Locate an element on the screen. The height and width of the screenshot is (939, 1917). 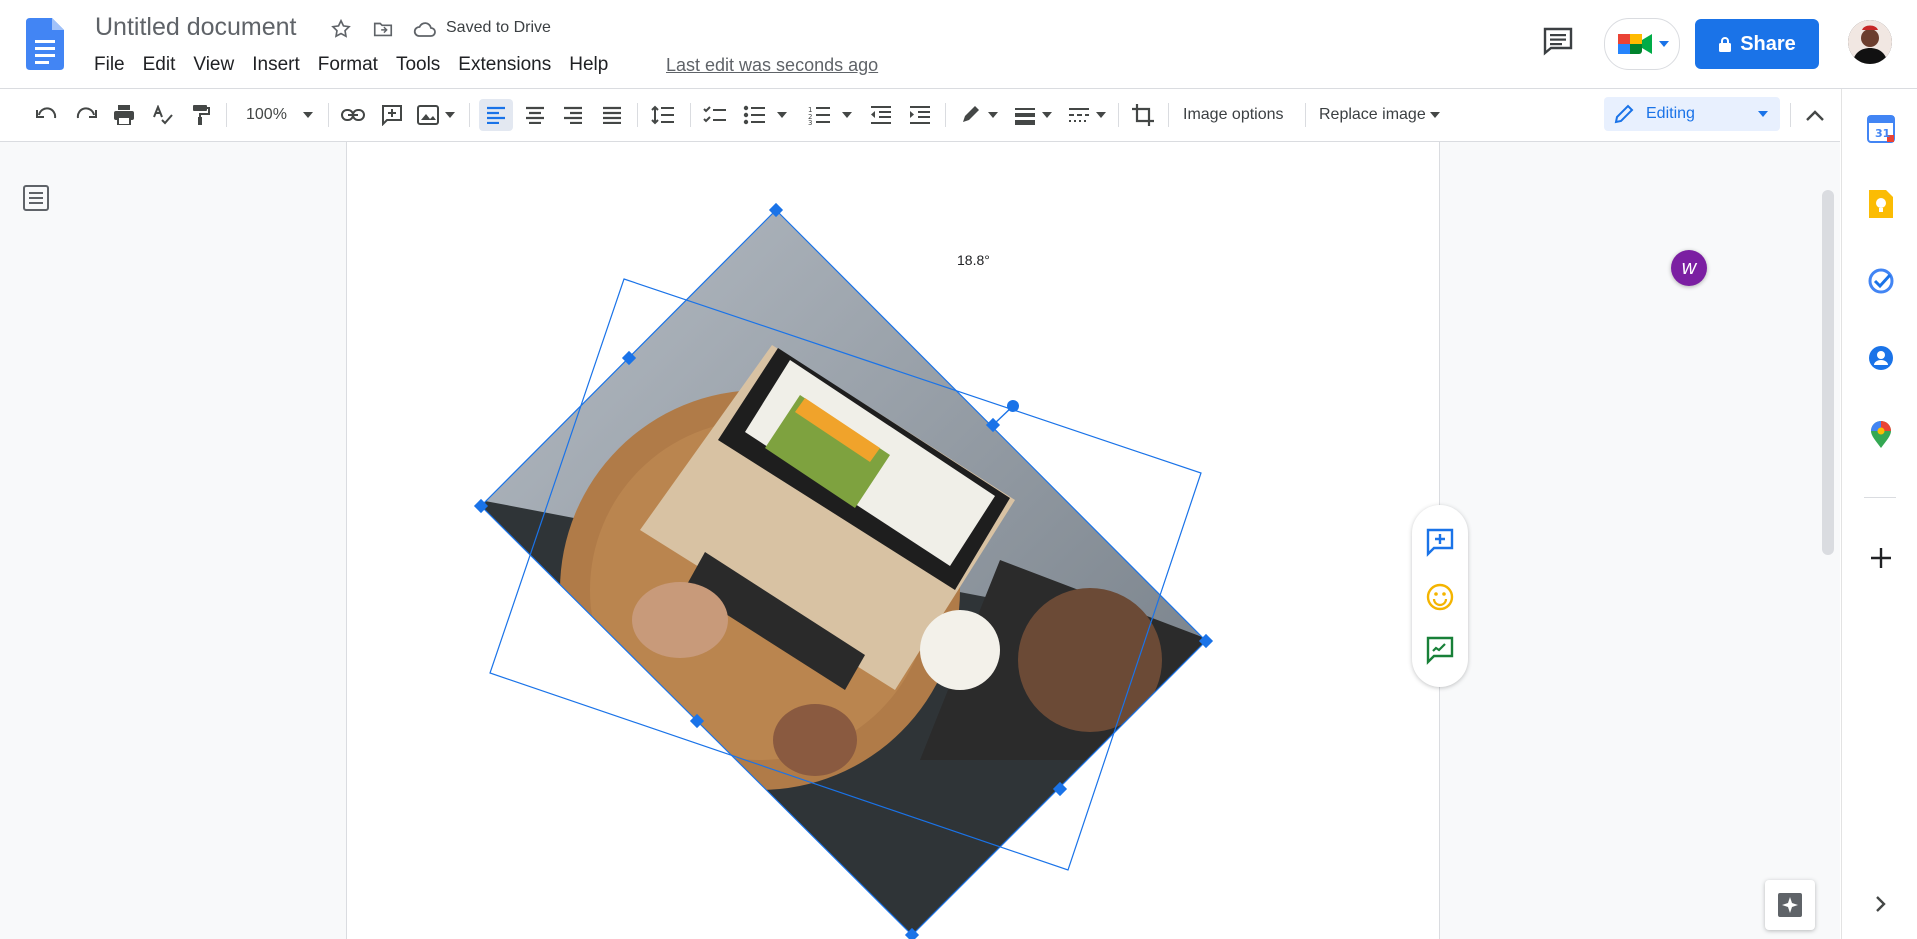
floating-action-bar is located at coordinates (1440, 596).